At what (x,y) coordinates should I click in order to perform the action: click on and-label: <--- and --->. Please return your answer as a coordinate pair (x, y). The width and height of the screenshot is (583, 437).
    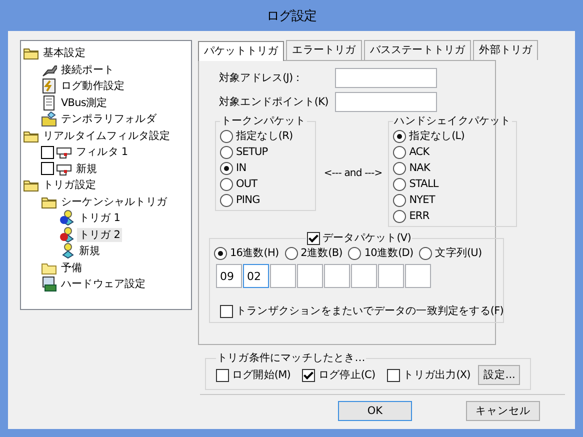
    Looking at the image, I should click on (353, 173).